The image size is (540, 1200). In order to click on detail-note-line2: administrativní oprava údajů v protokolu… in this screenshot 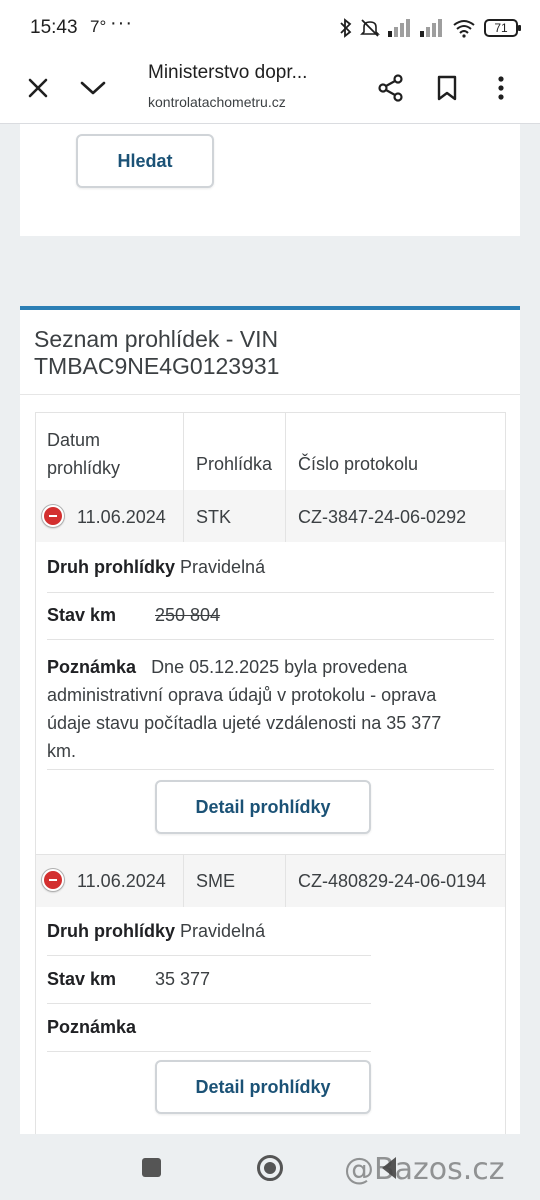, I will do `click(242, 695)`.